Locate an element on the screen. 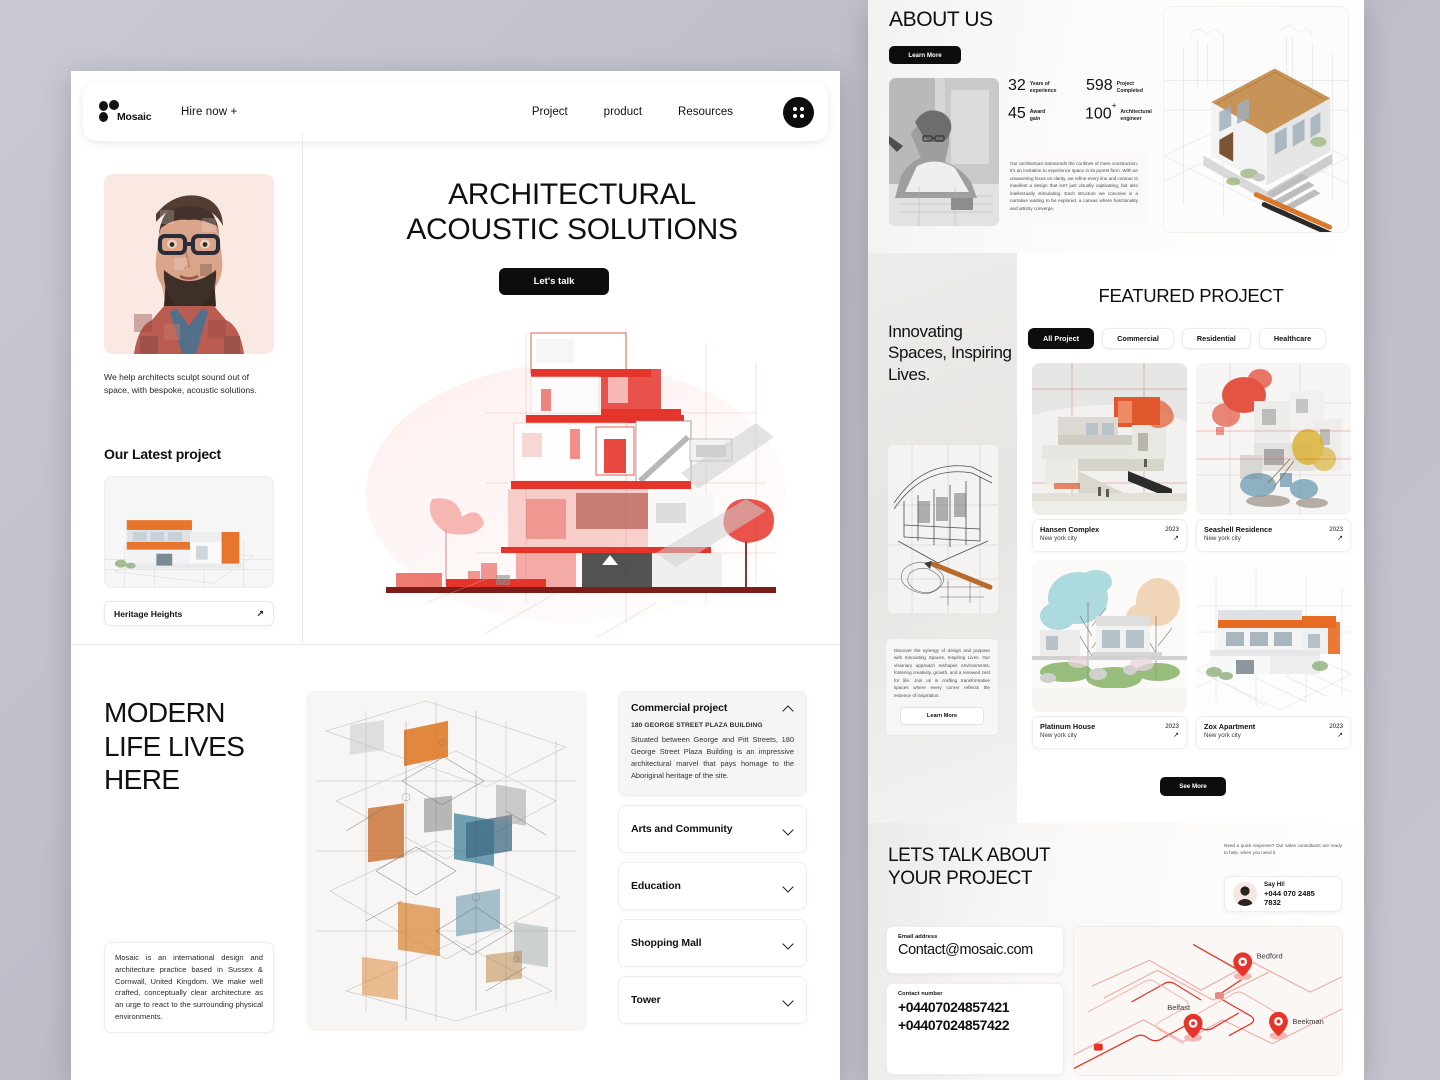 The height and width of the screenshot is (1080, 1440). say-hi-card: Say Hi! +044 070 2485 7832 is located at coordinates (1283, 894).